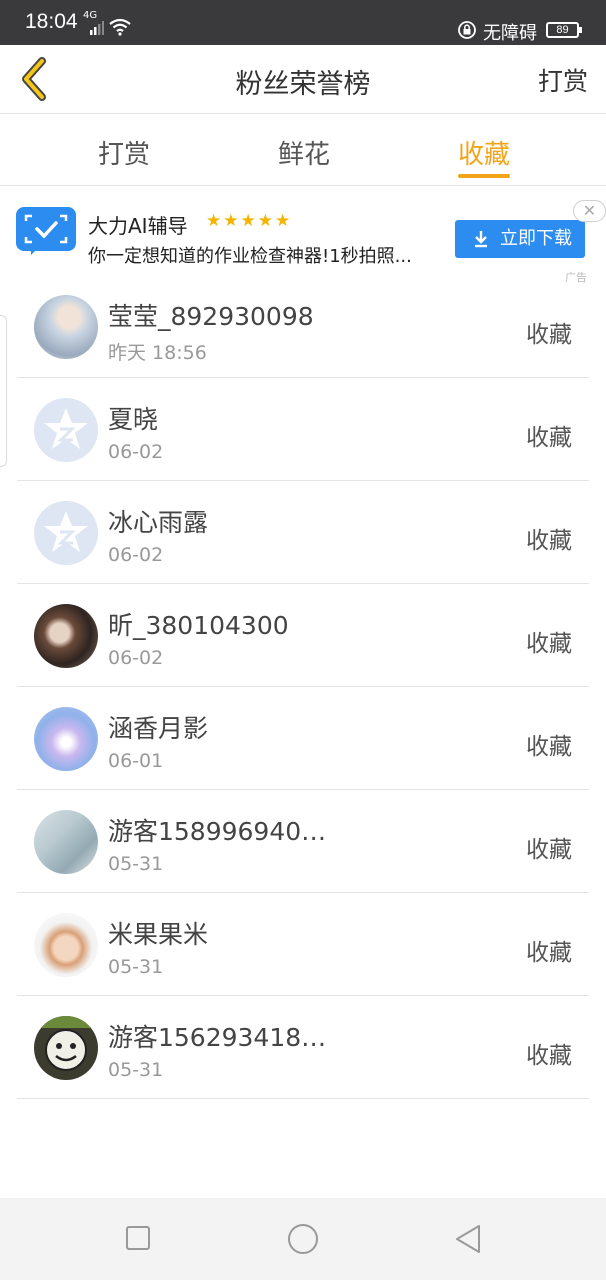 The height and width of the screenshot is (1280, 606). I want to click on user-name: 冰心雨露, so click(158, 522).